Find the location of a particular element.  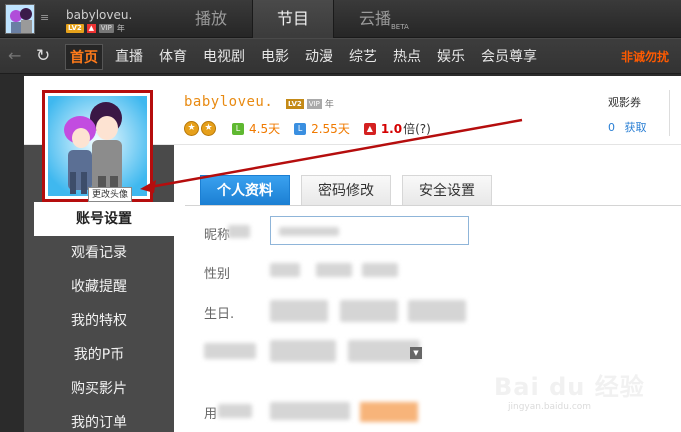

calendar-blue-icon: L is located at coordinates (300, 128).